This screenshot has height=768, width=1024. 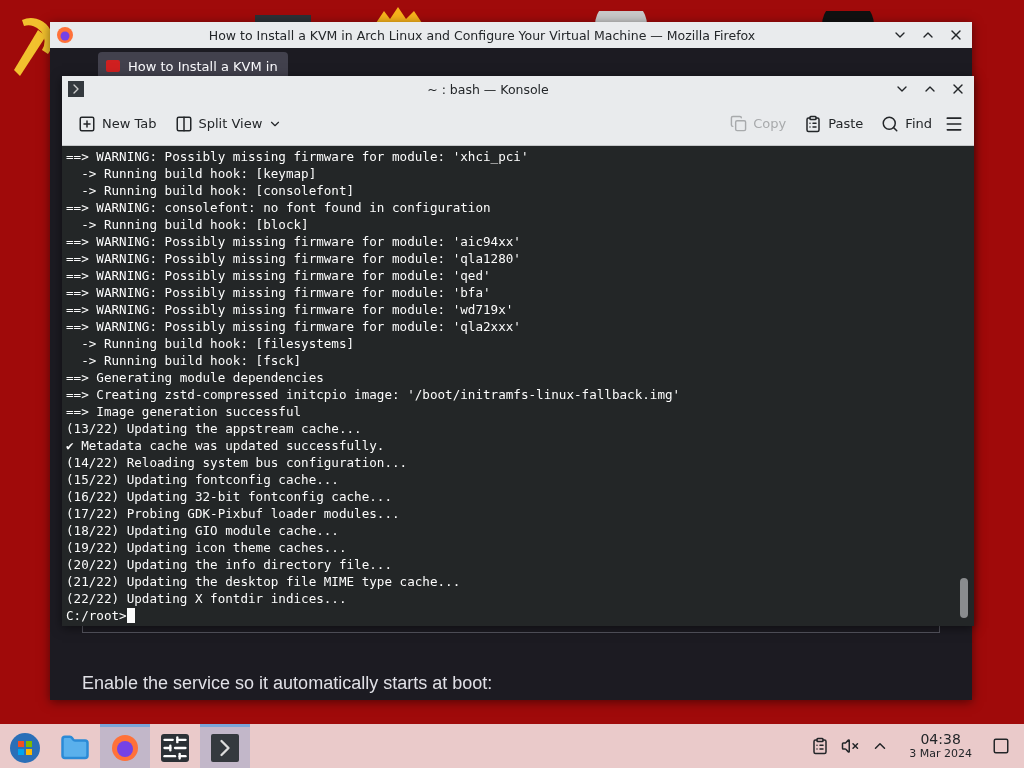 I want to click on paste-button: Paste, so click(x=834, y=123).